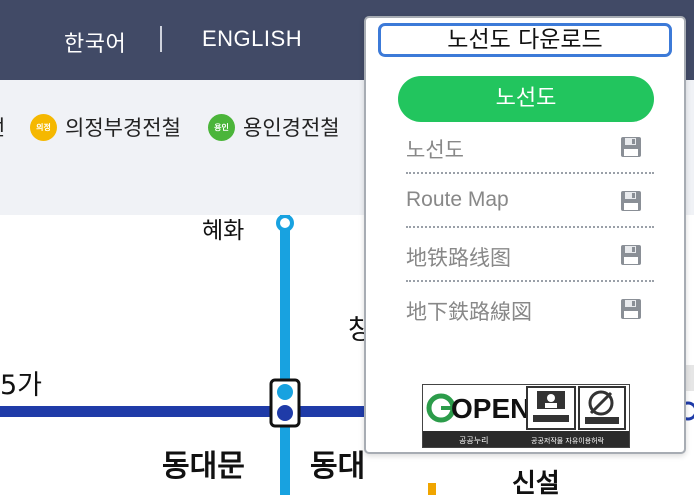 The image size is (694, 495). Describe the element at coordinates (536, 482) in the screenshot. I see `station-label-sinseol-partial: 신설` at that location.